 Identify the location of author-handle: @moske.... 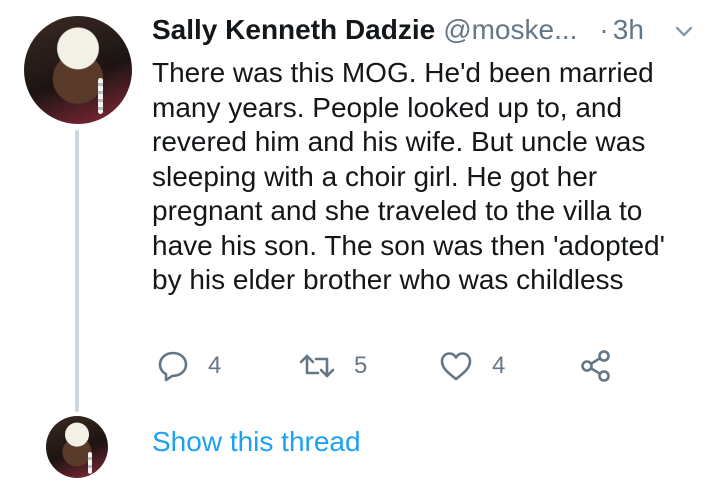
(510, 30).